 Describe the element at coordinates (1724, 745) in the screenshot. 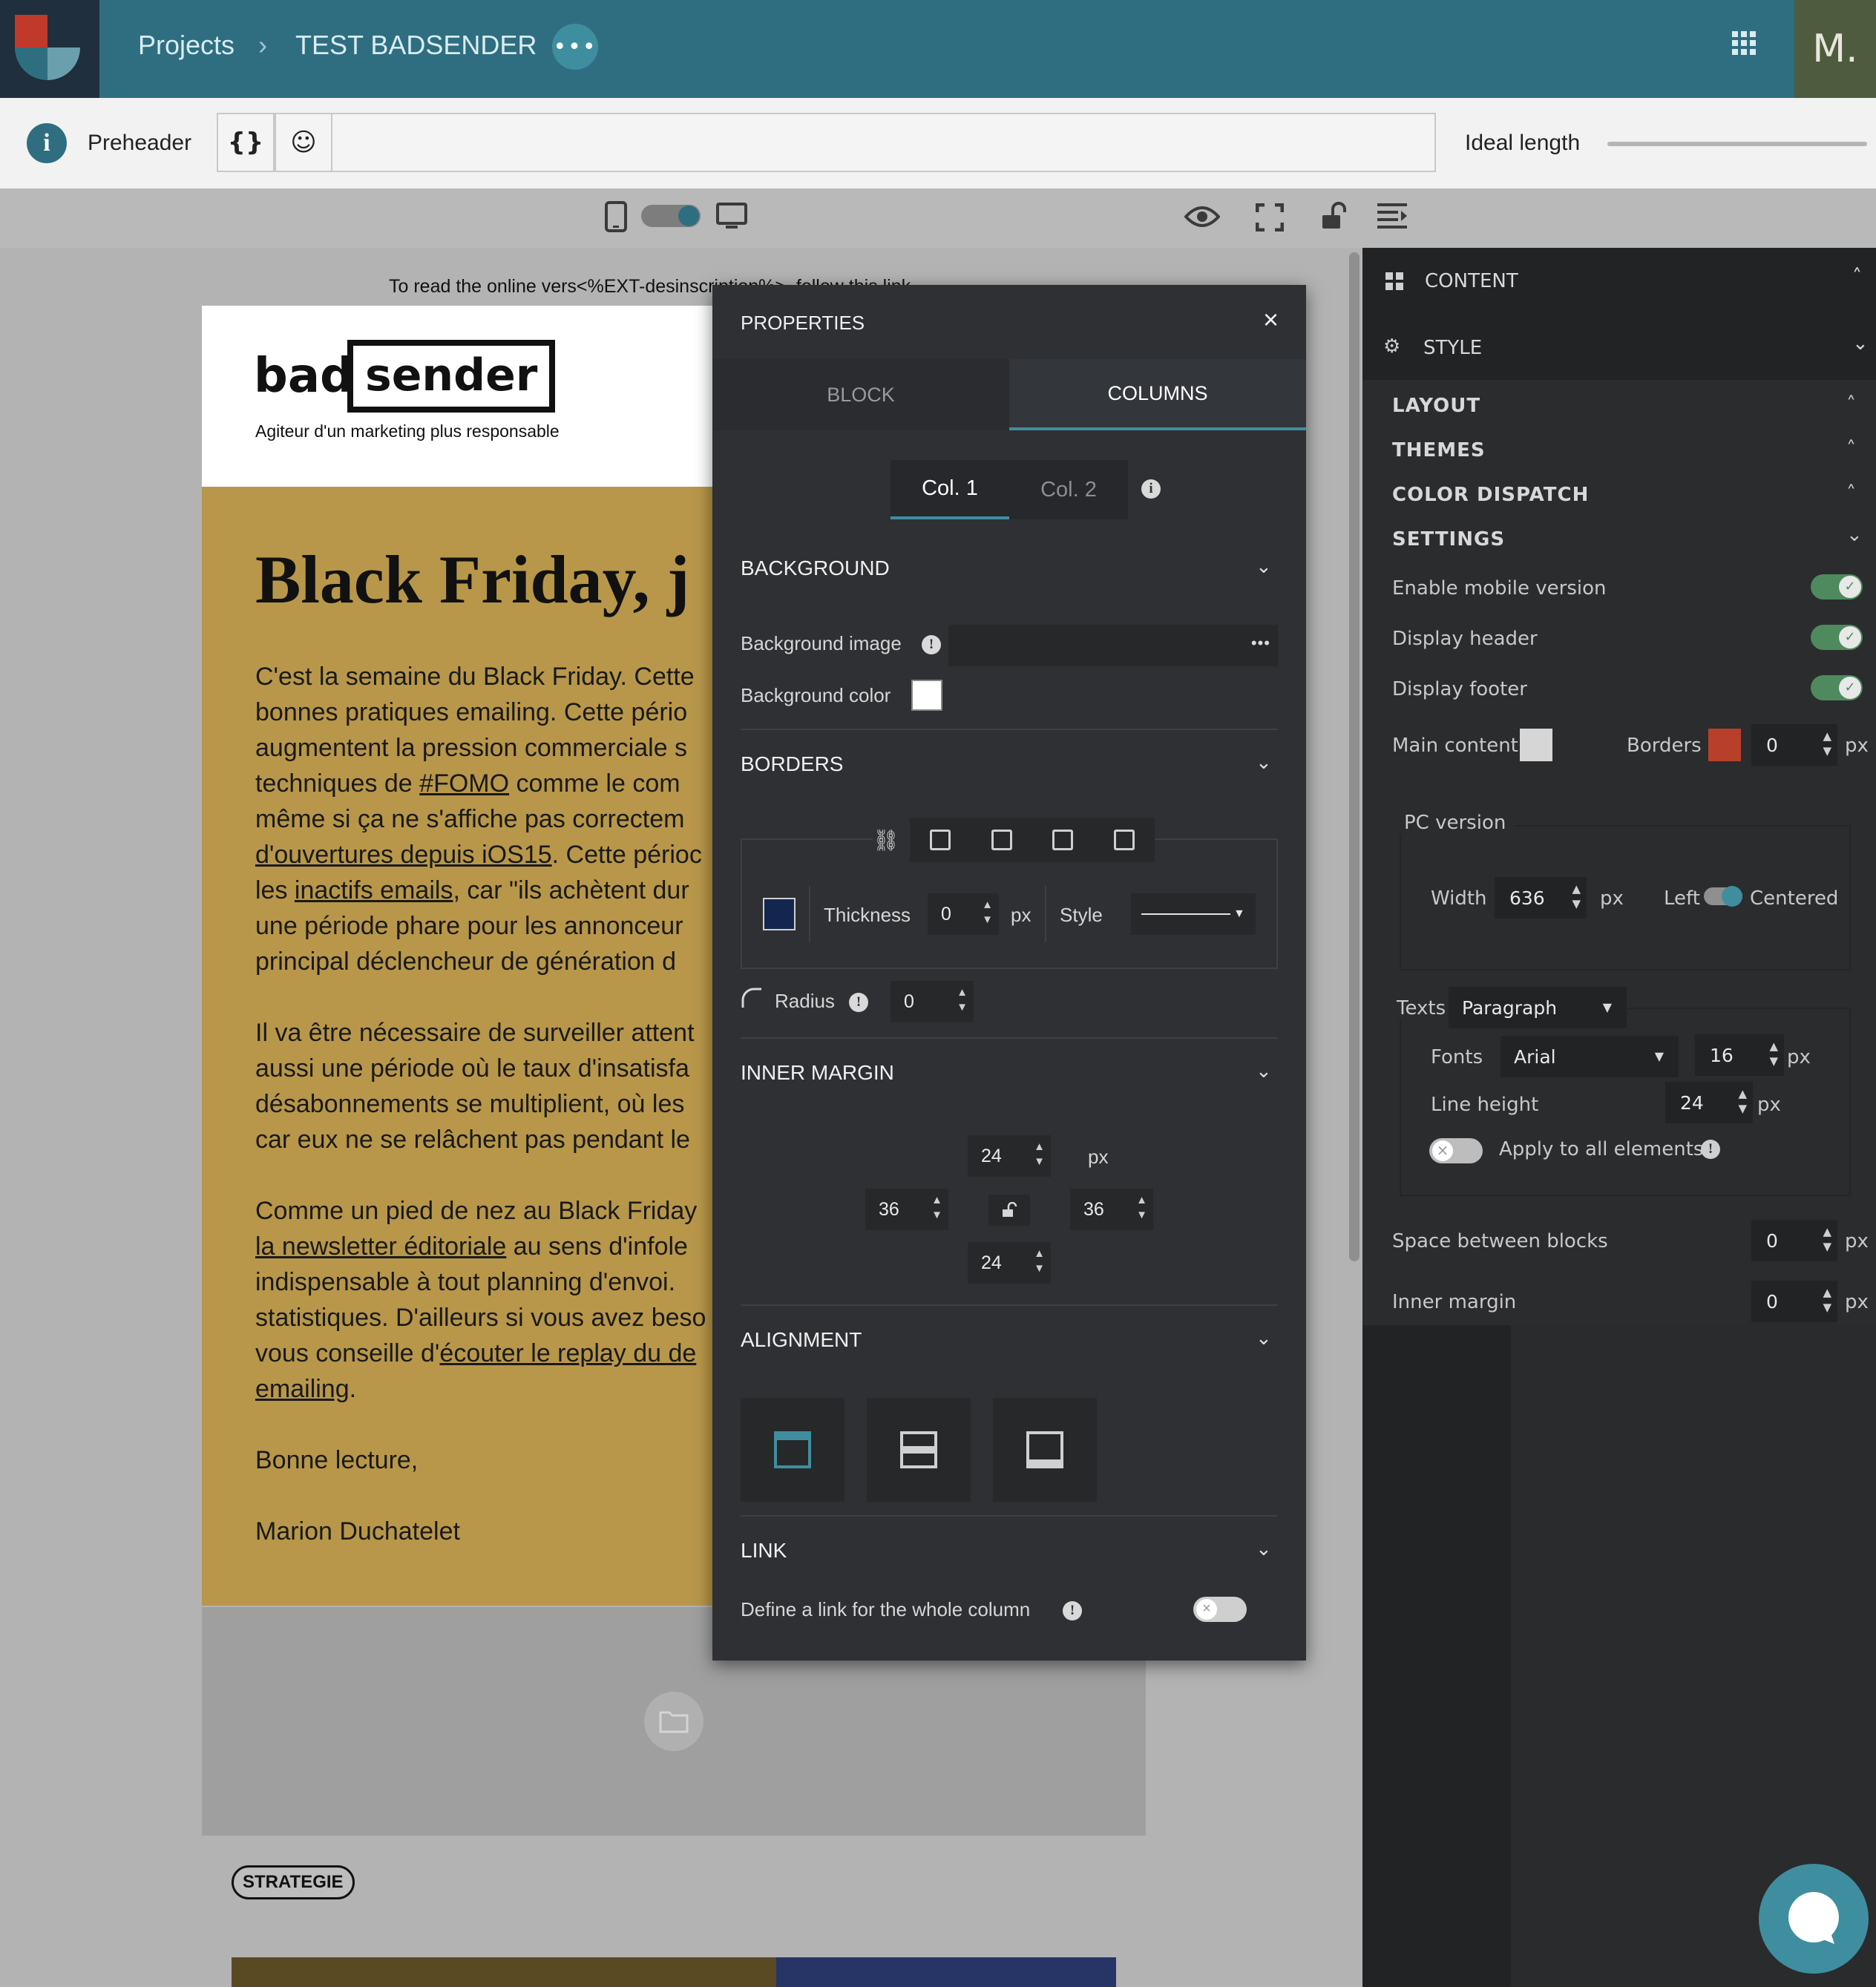

I see `borders-color-swatch` at that location.